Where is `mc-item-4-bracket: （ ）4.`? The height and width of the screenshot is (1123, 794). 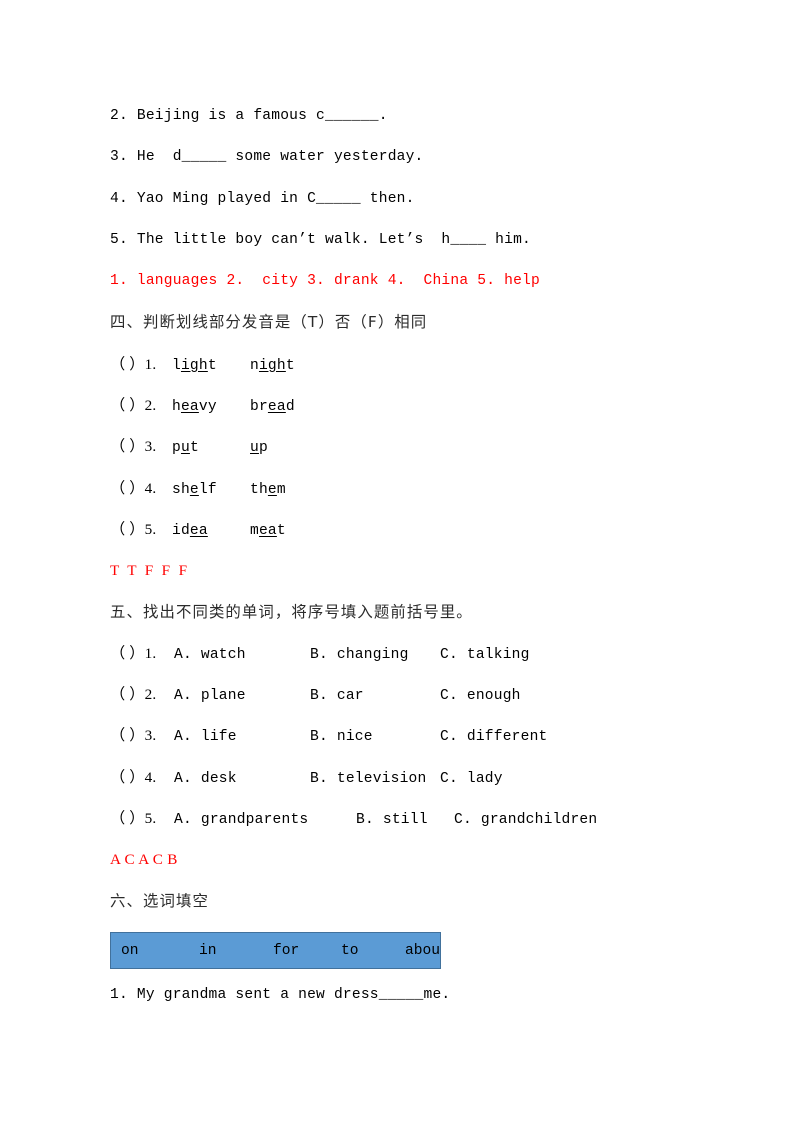 mc-item-4-bracket: （ ）4. is located at coordinates (142, 777).